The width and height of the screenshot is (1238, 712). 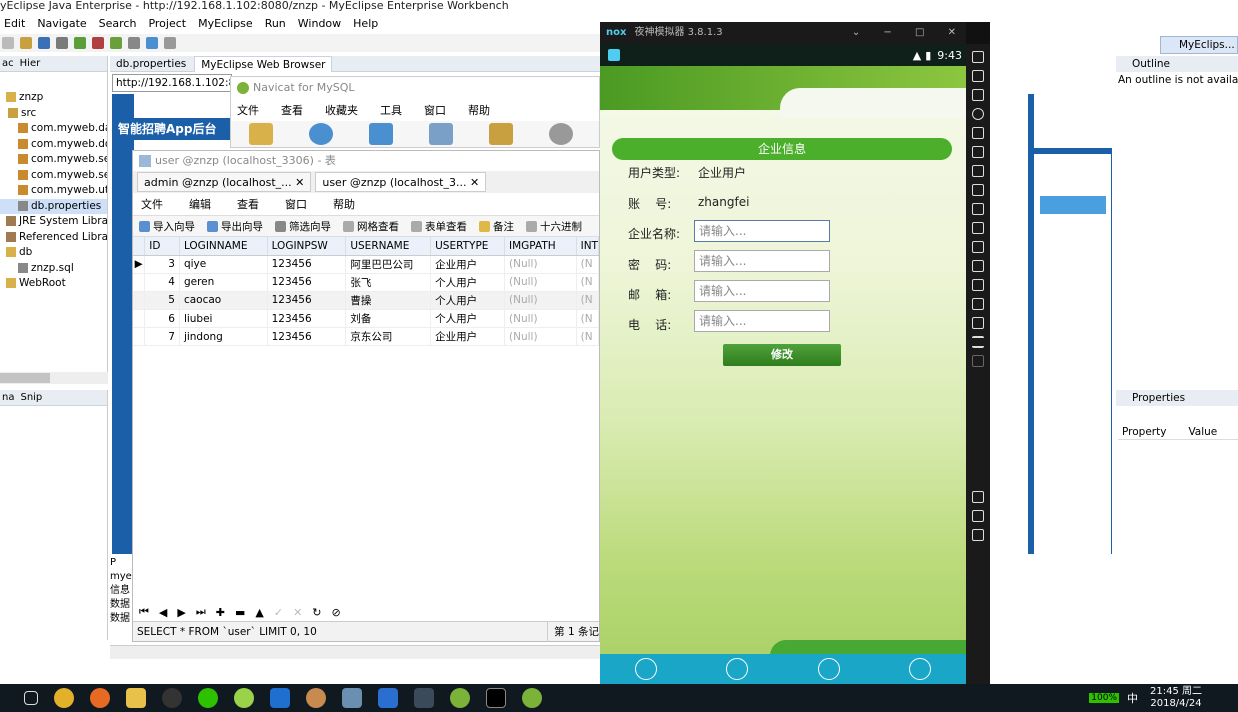 What do you see at coordinates (316, 698) in the screenshot?
I see `avatar-icon` at bounding box center [316, 698].